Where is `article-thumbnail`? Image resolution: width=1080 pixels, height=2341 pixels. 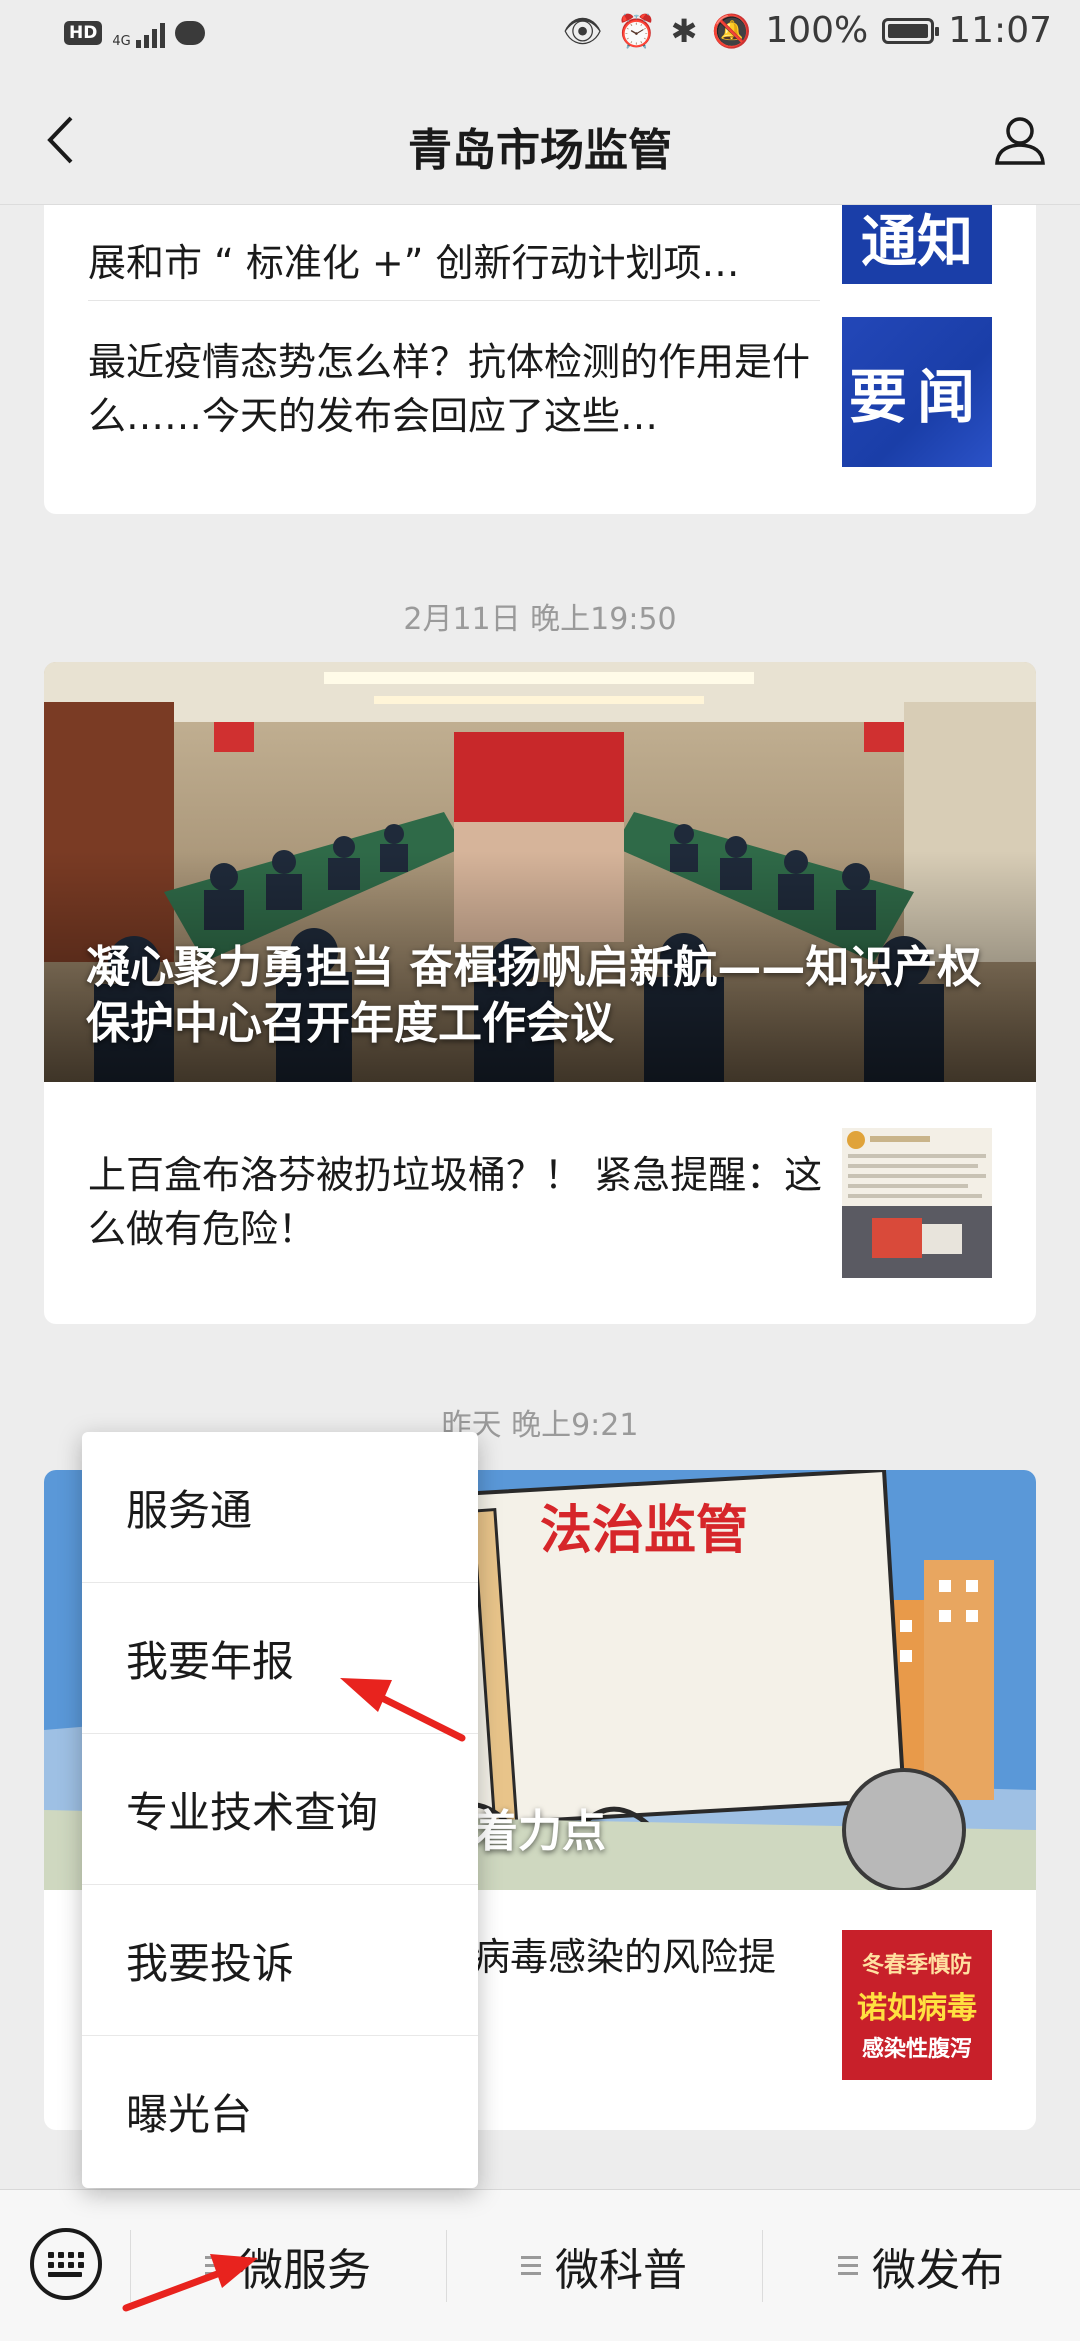
article-thumbnail is located at coordinates (917, 1203).